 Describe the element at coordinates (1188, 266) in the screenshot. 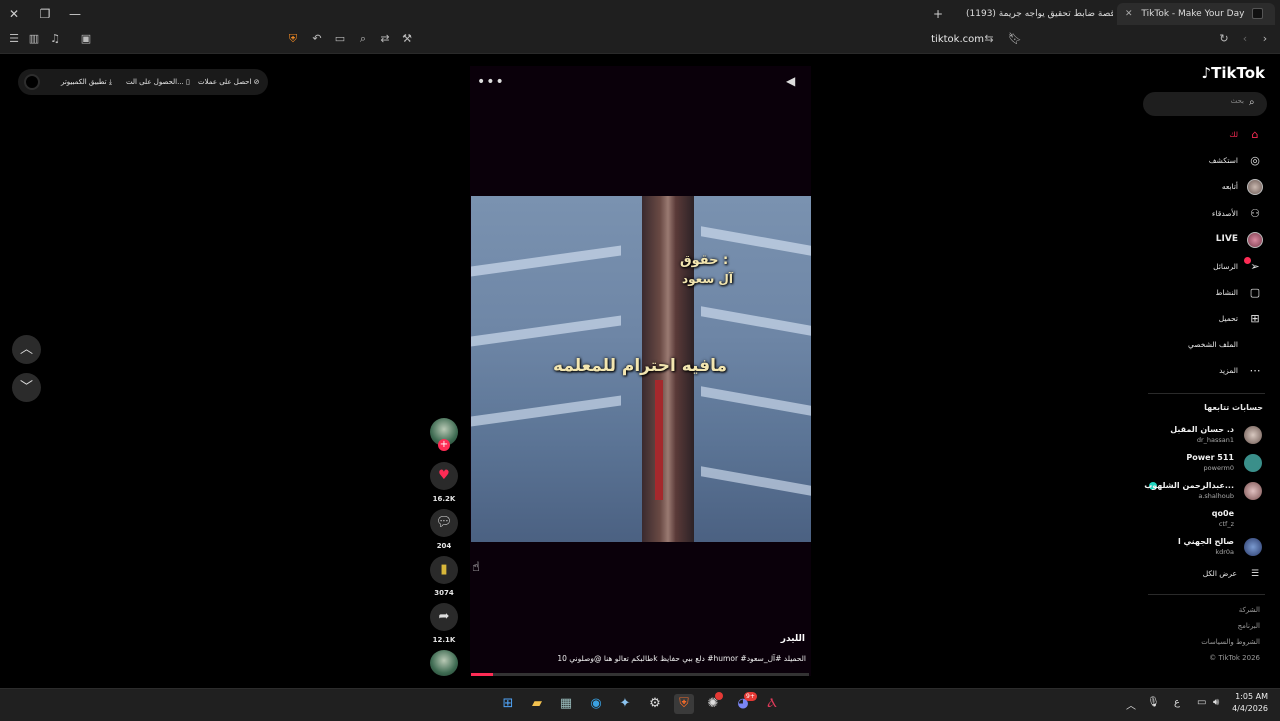

I see `sidebar-item-messages: الرسائل` at that location.